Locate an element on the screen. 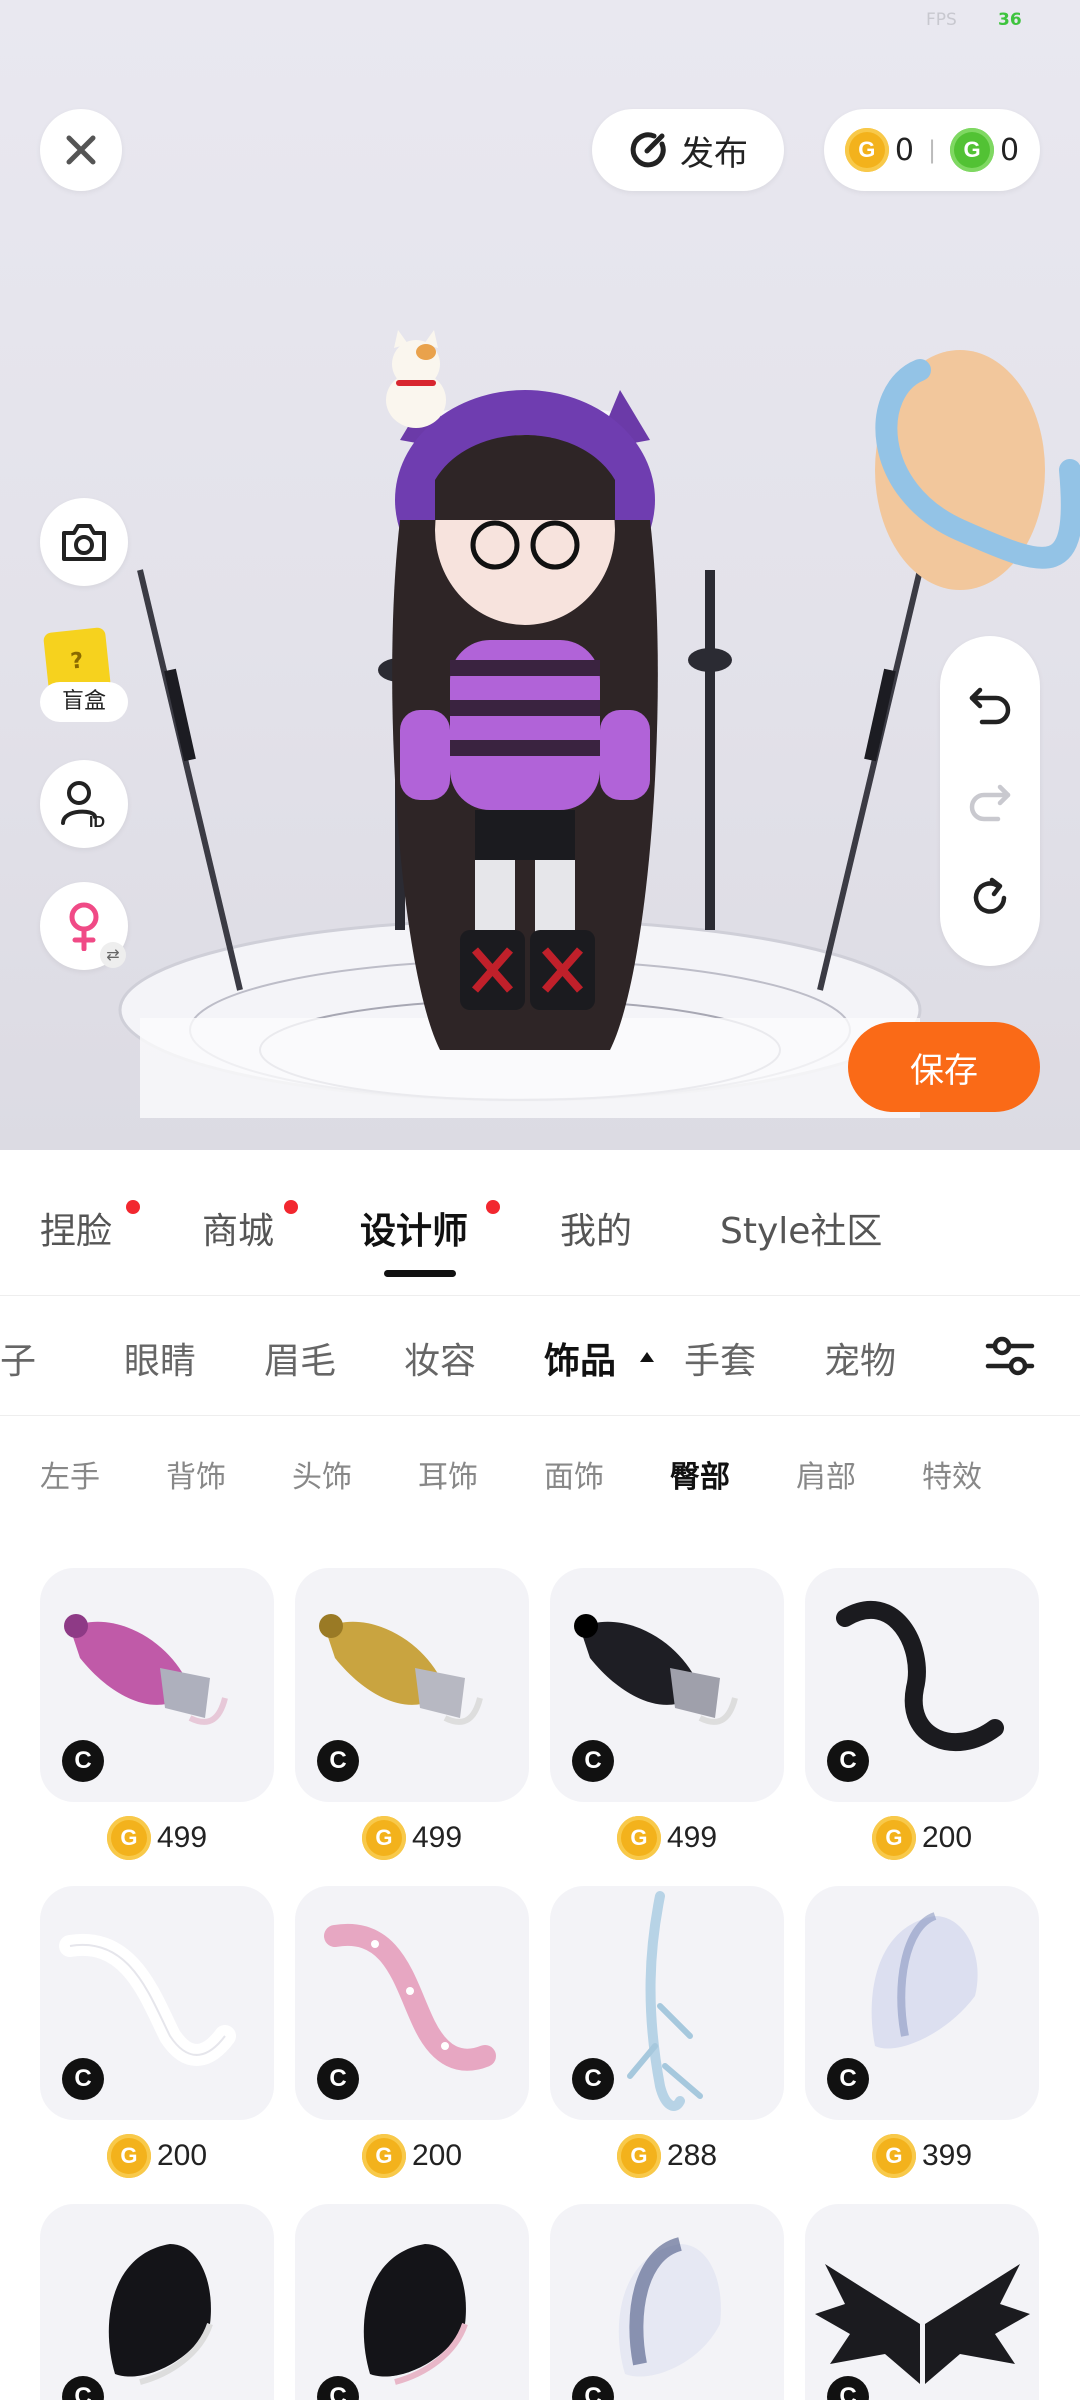 This screenshot has height=2400, width=1080. category-gloves: 手套 is located at coordinates (720, 1358).